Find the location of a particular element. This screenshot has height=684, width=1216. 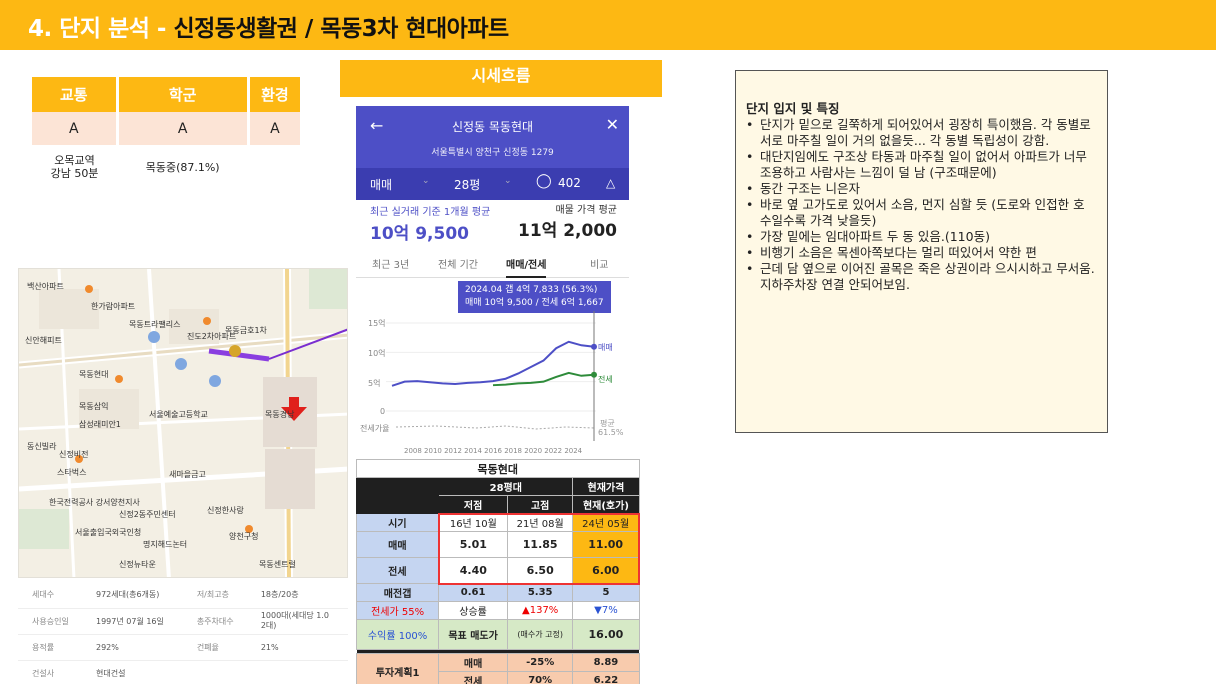

cell: 4.40 is located at coordinates (472, 571).